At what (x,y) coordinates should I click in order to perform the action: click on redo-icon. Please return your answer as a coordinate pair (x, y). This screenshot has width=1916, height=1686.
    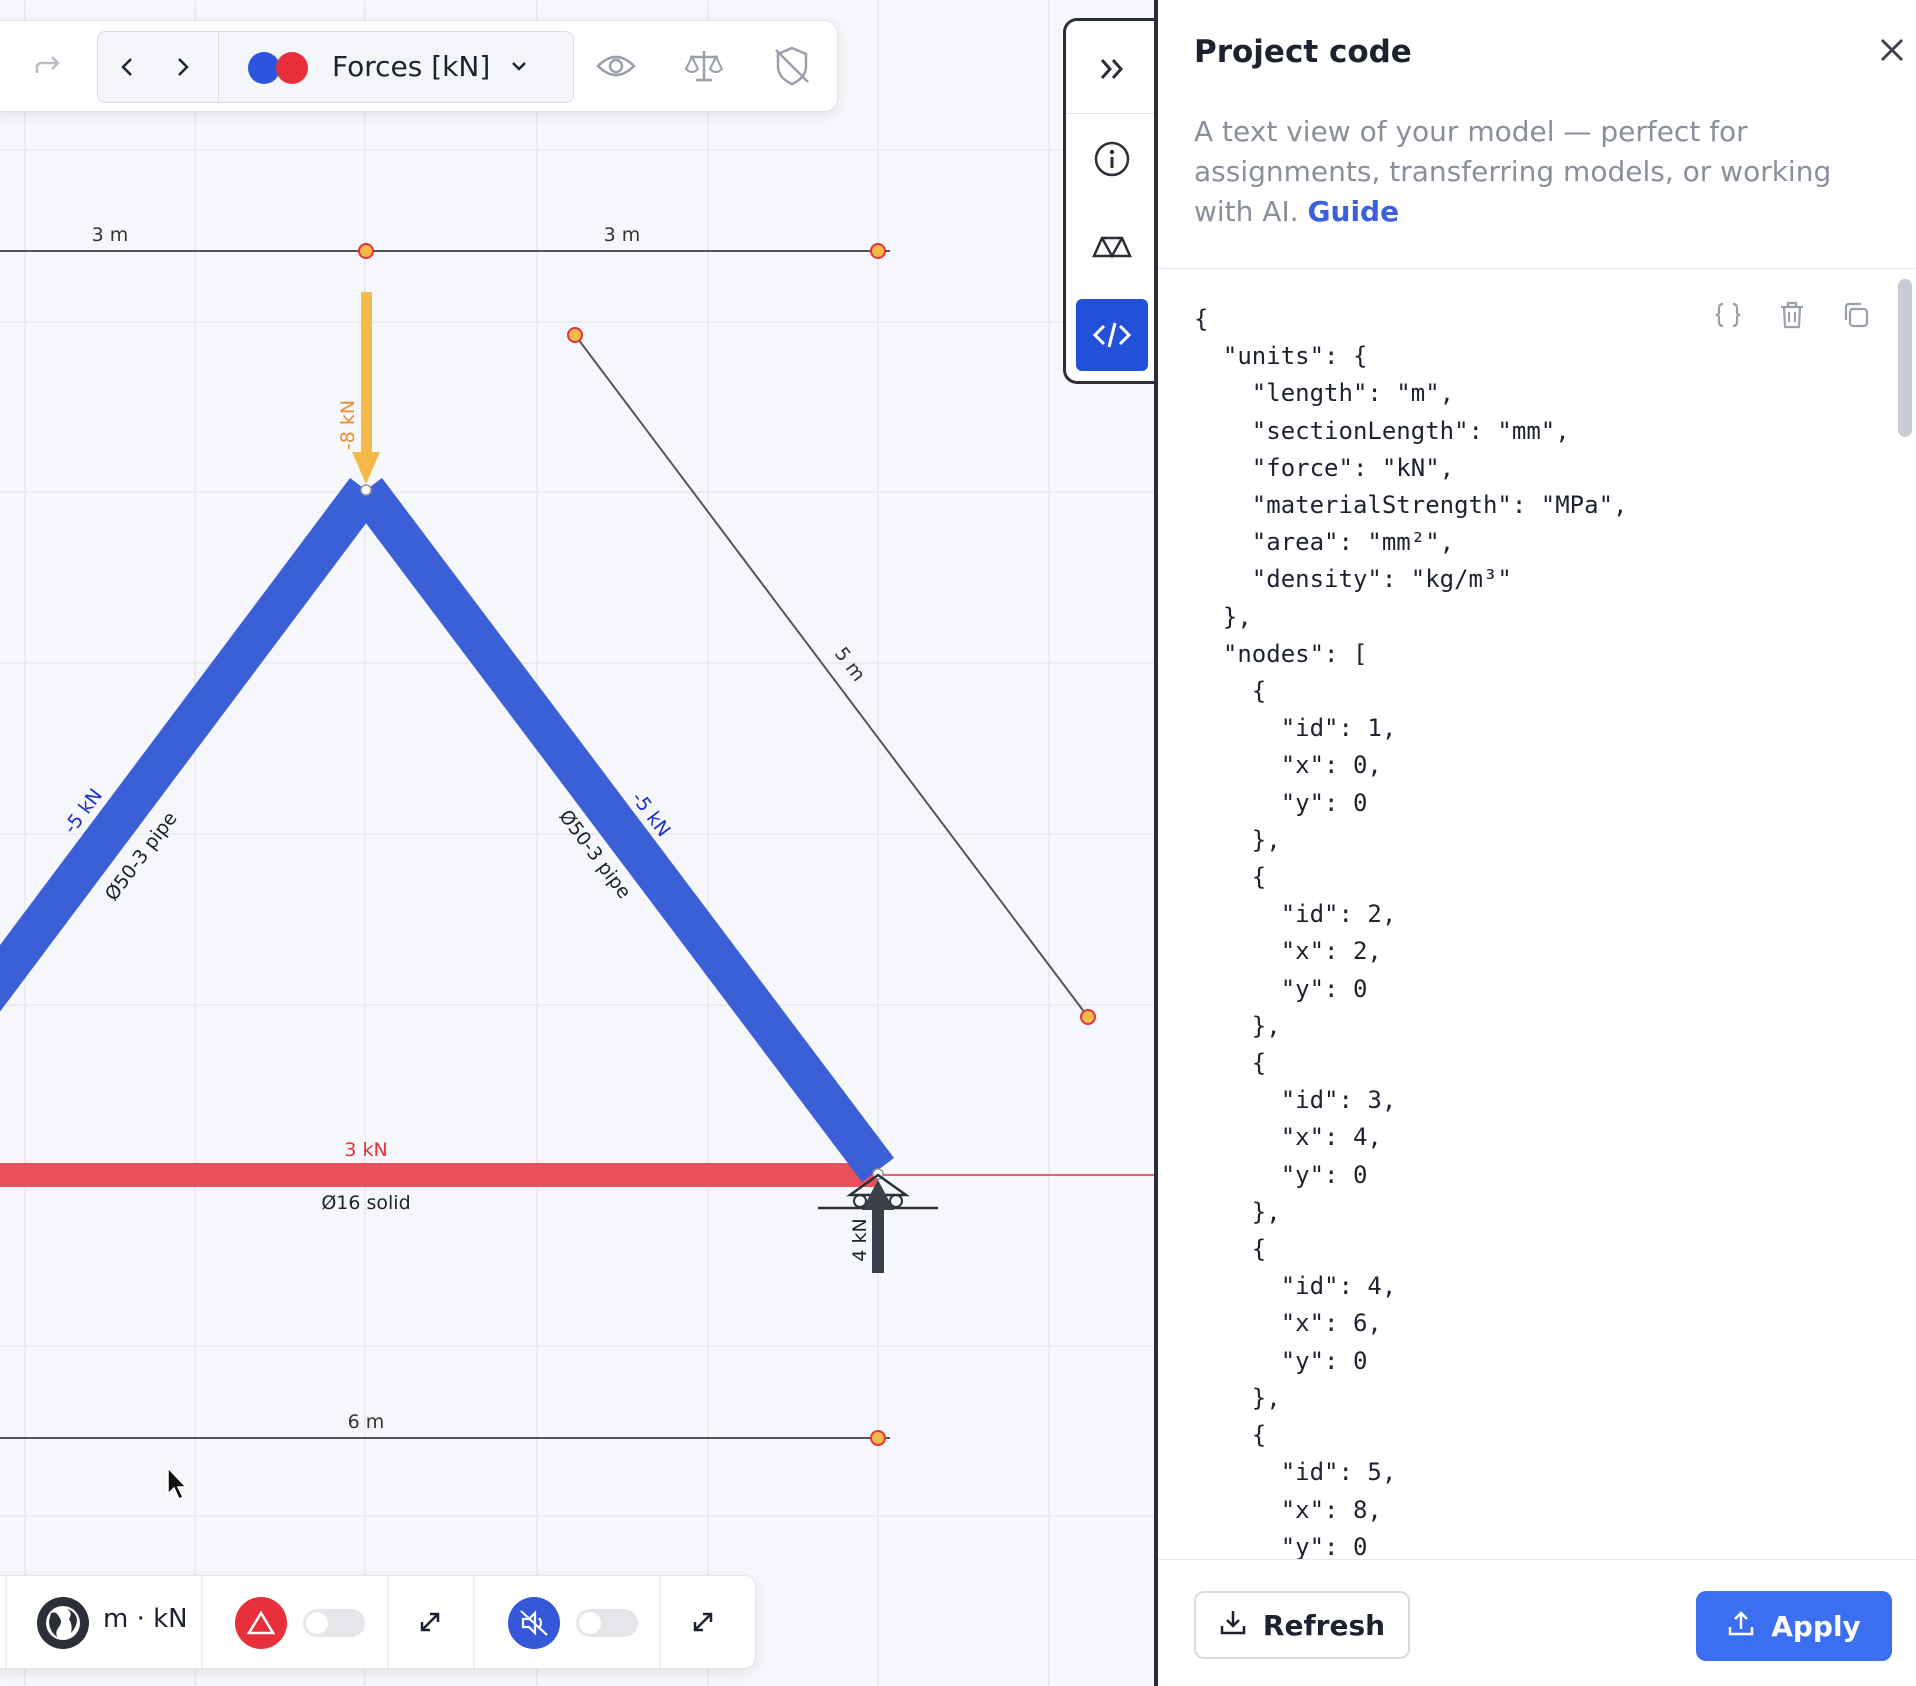
    Looking at the image, I should click on (48, 66).